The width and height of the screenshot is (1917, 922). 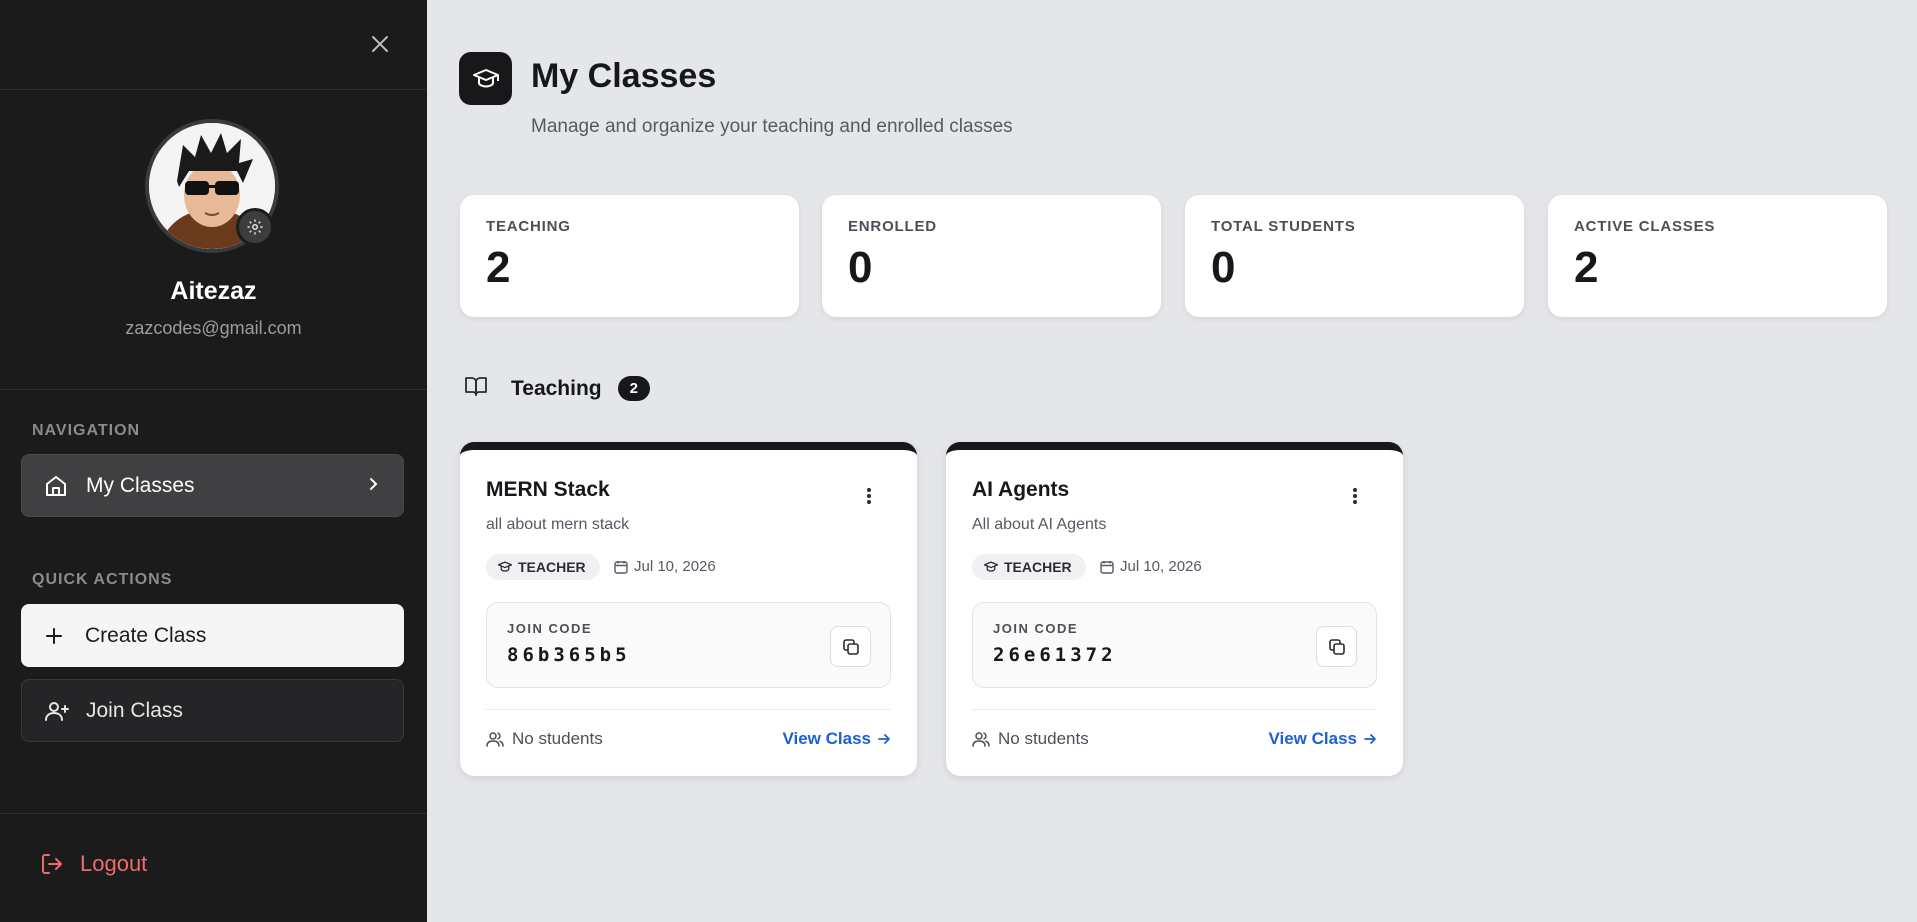 I want to click on gear-icon, so click(x=255, y=227).